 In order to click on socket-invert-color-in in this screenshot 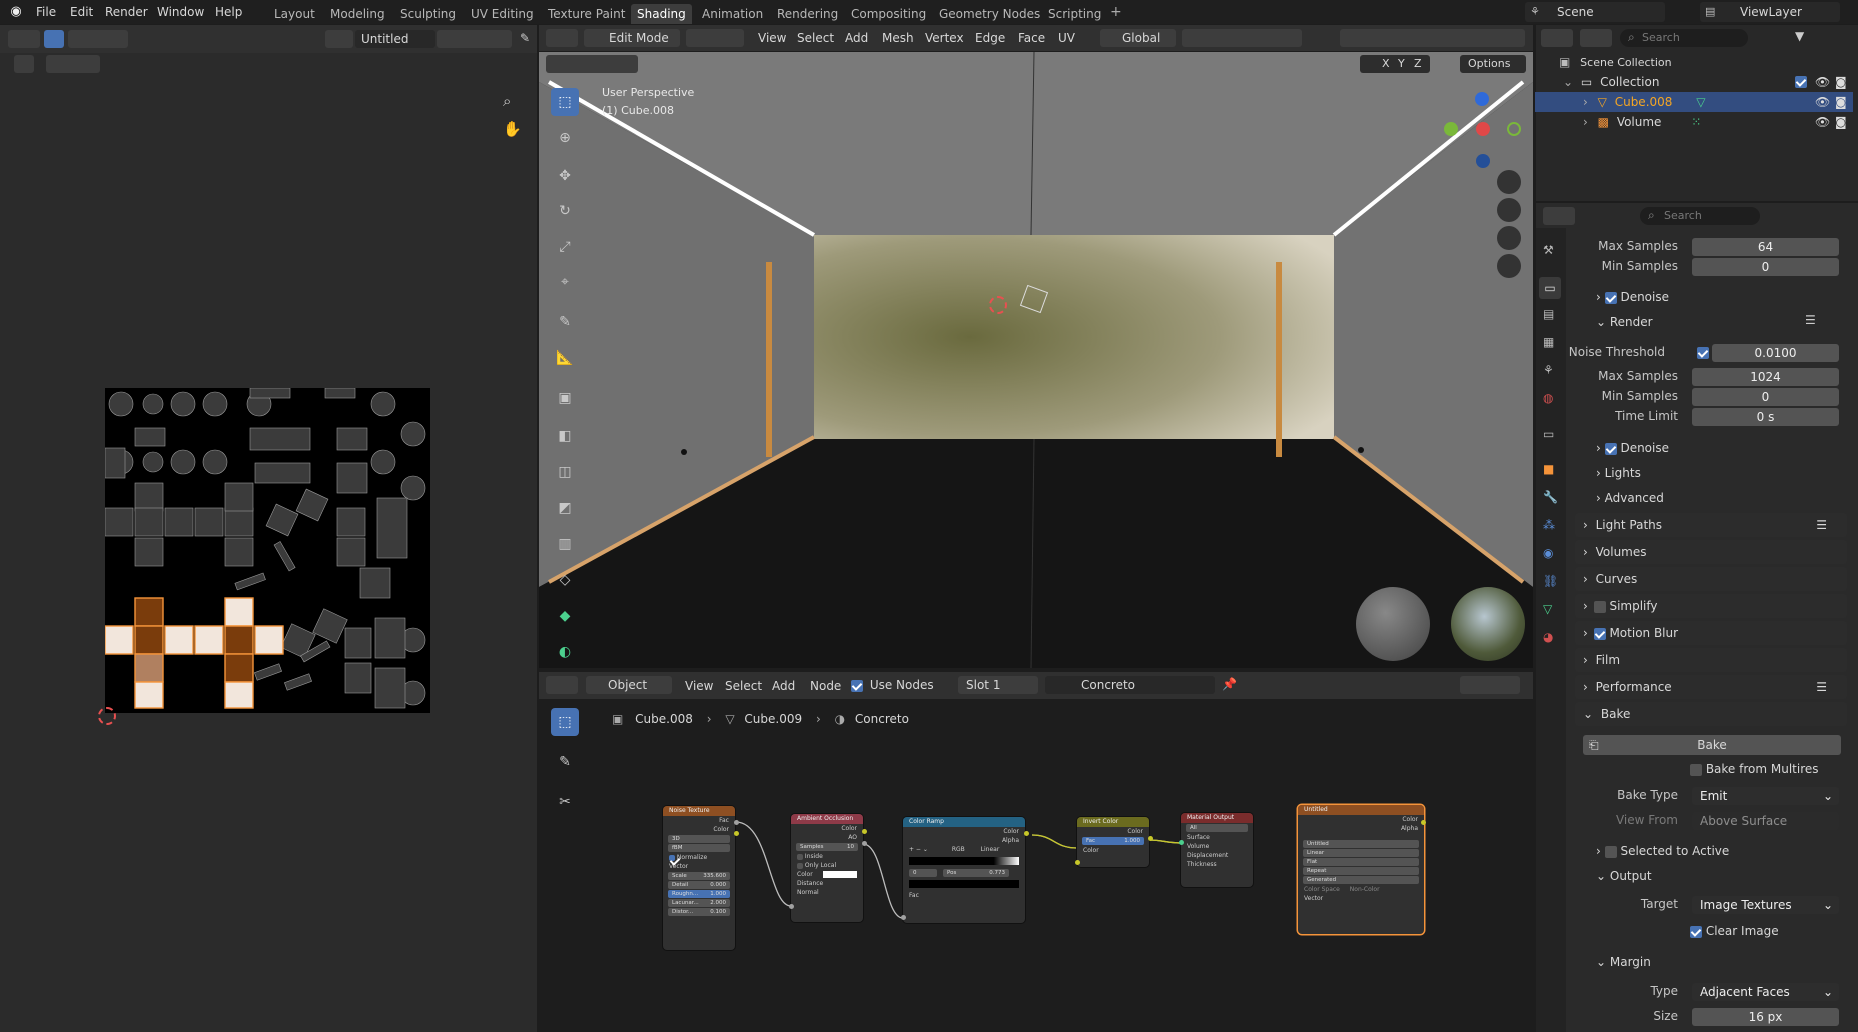, I will do `click(1077, 862)`.